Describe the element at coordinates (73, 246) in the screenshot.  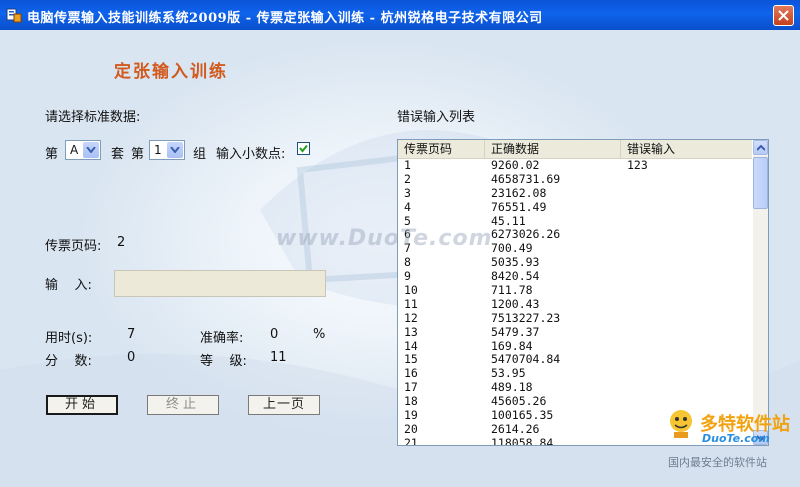
I see `ticket-page-label: 传票页码:` at that location.